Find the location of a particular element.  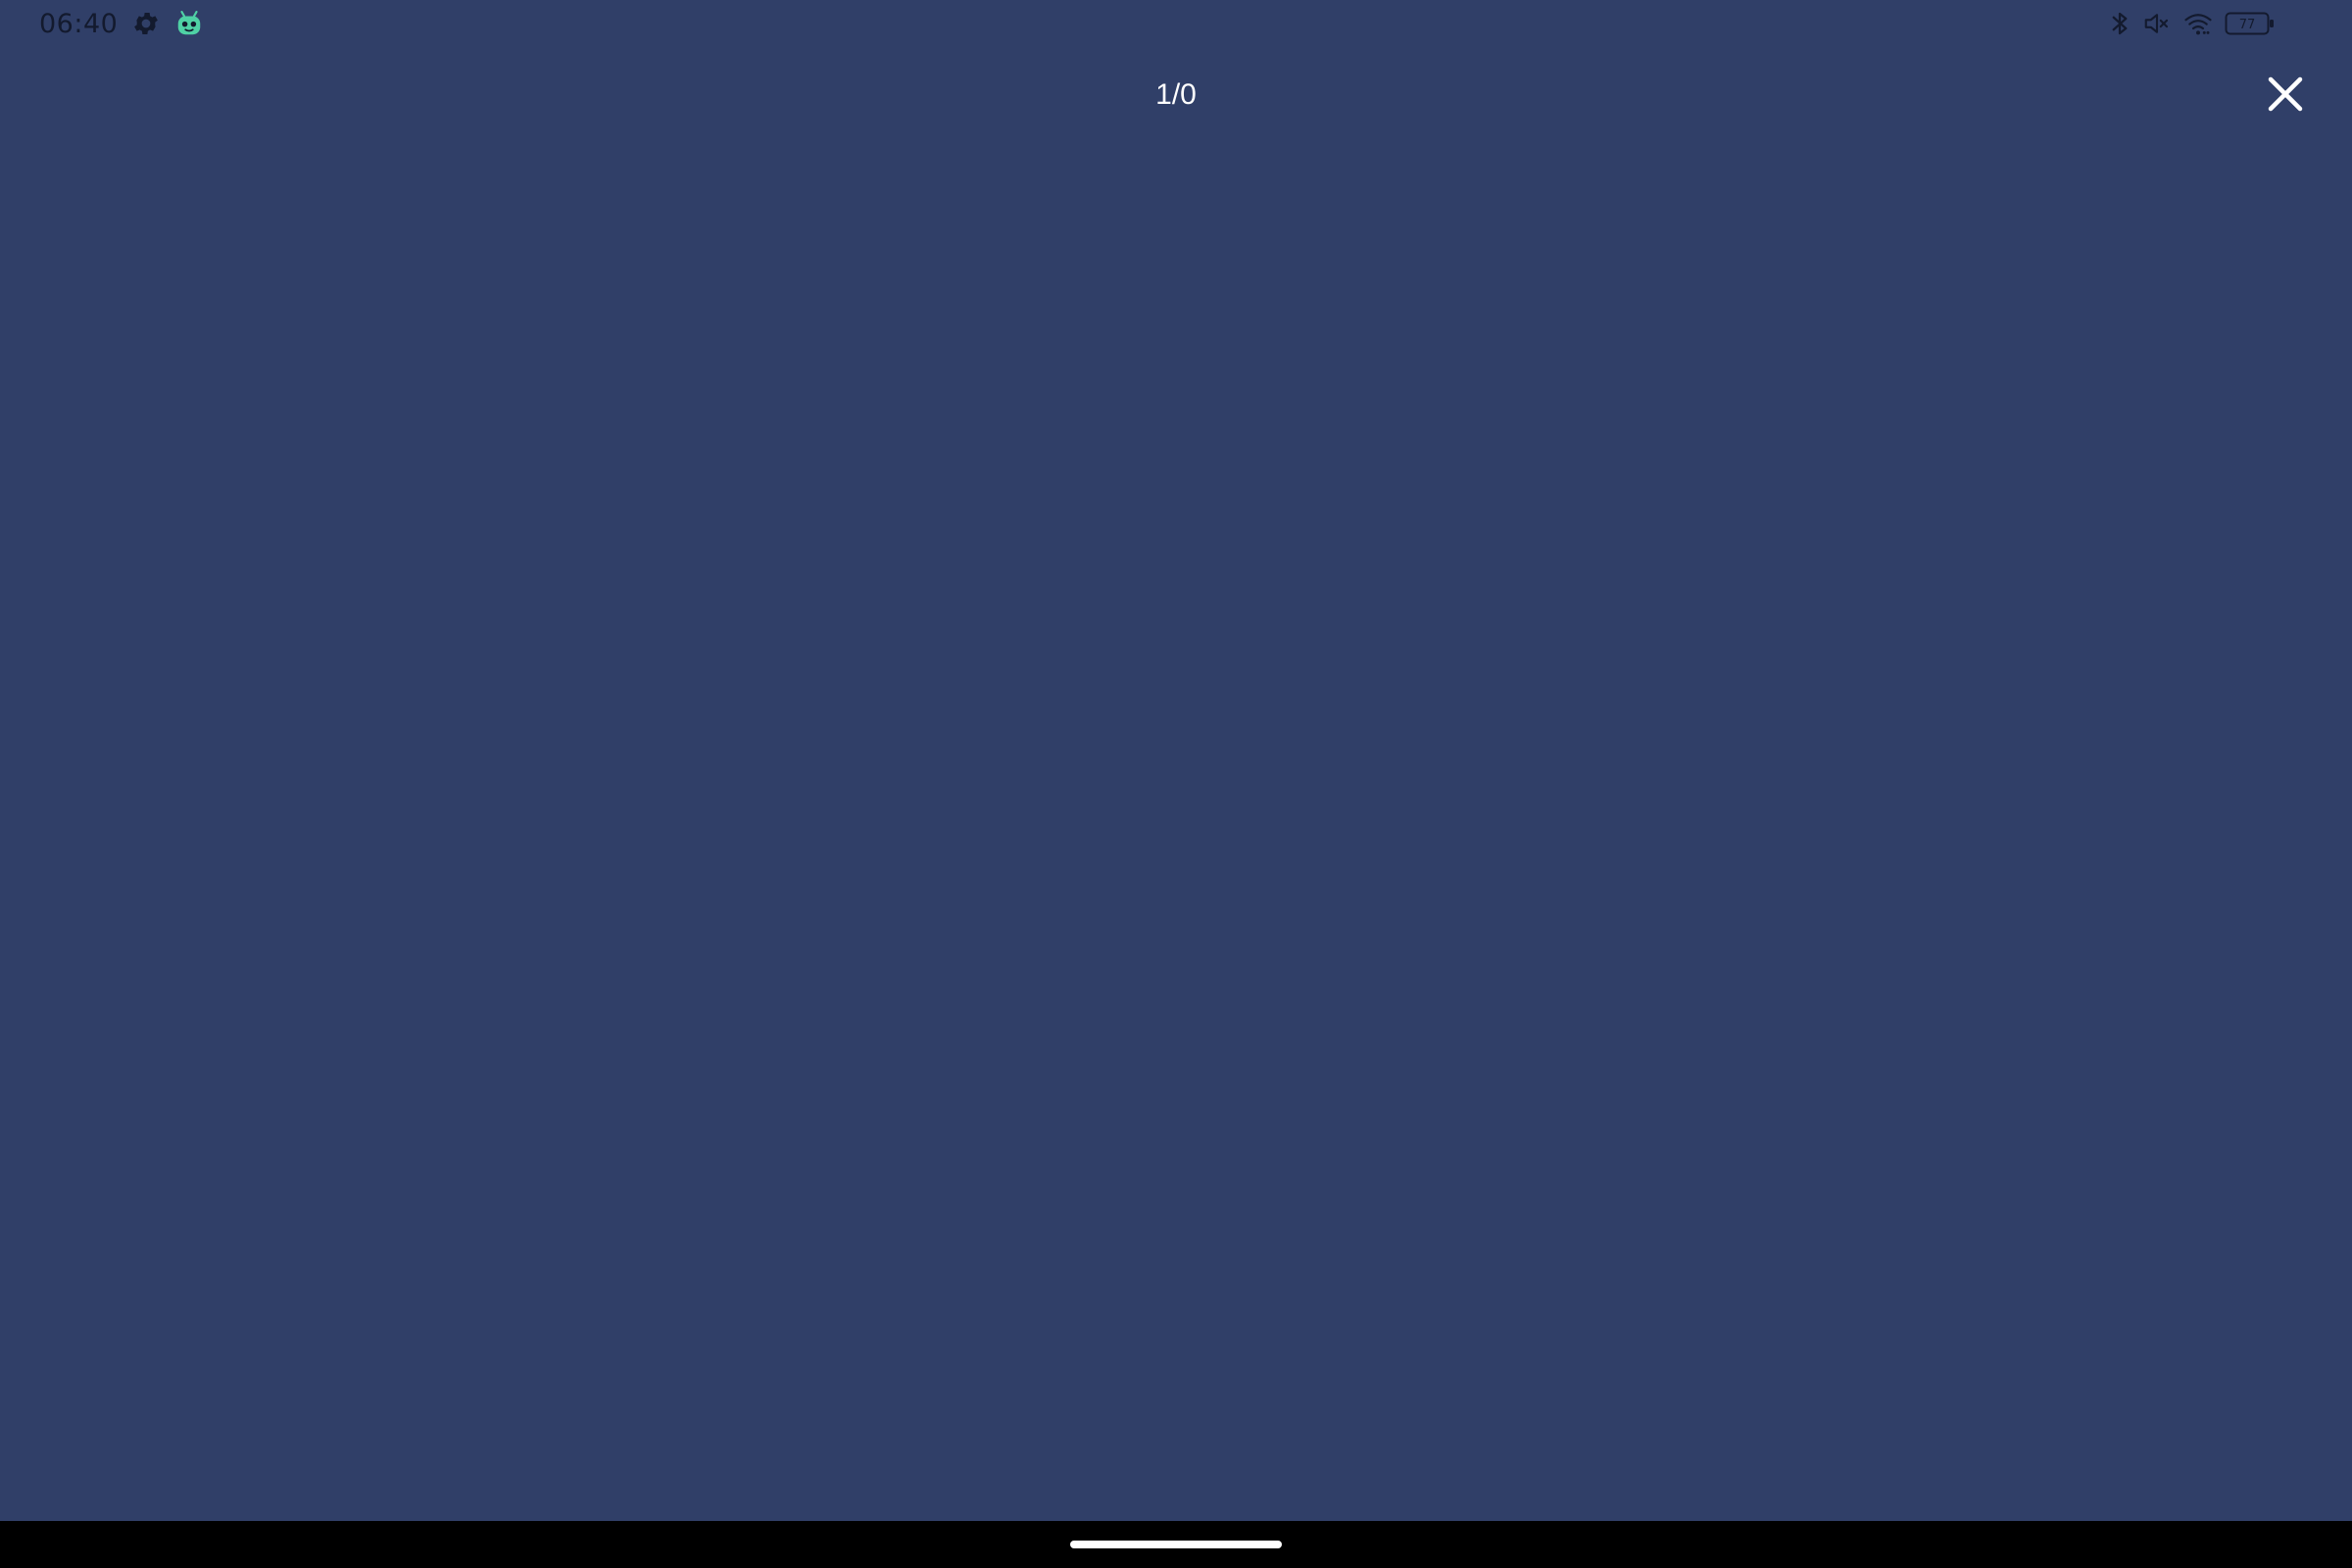

page-counter: 1/0 is located at coordinates (1176, 94).